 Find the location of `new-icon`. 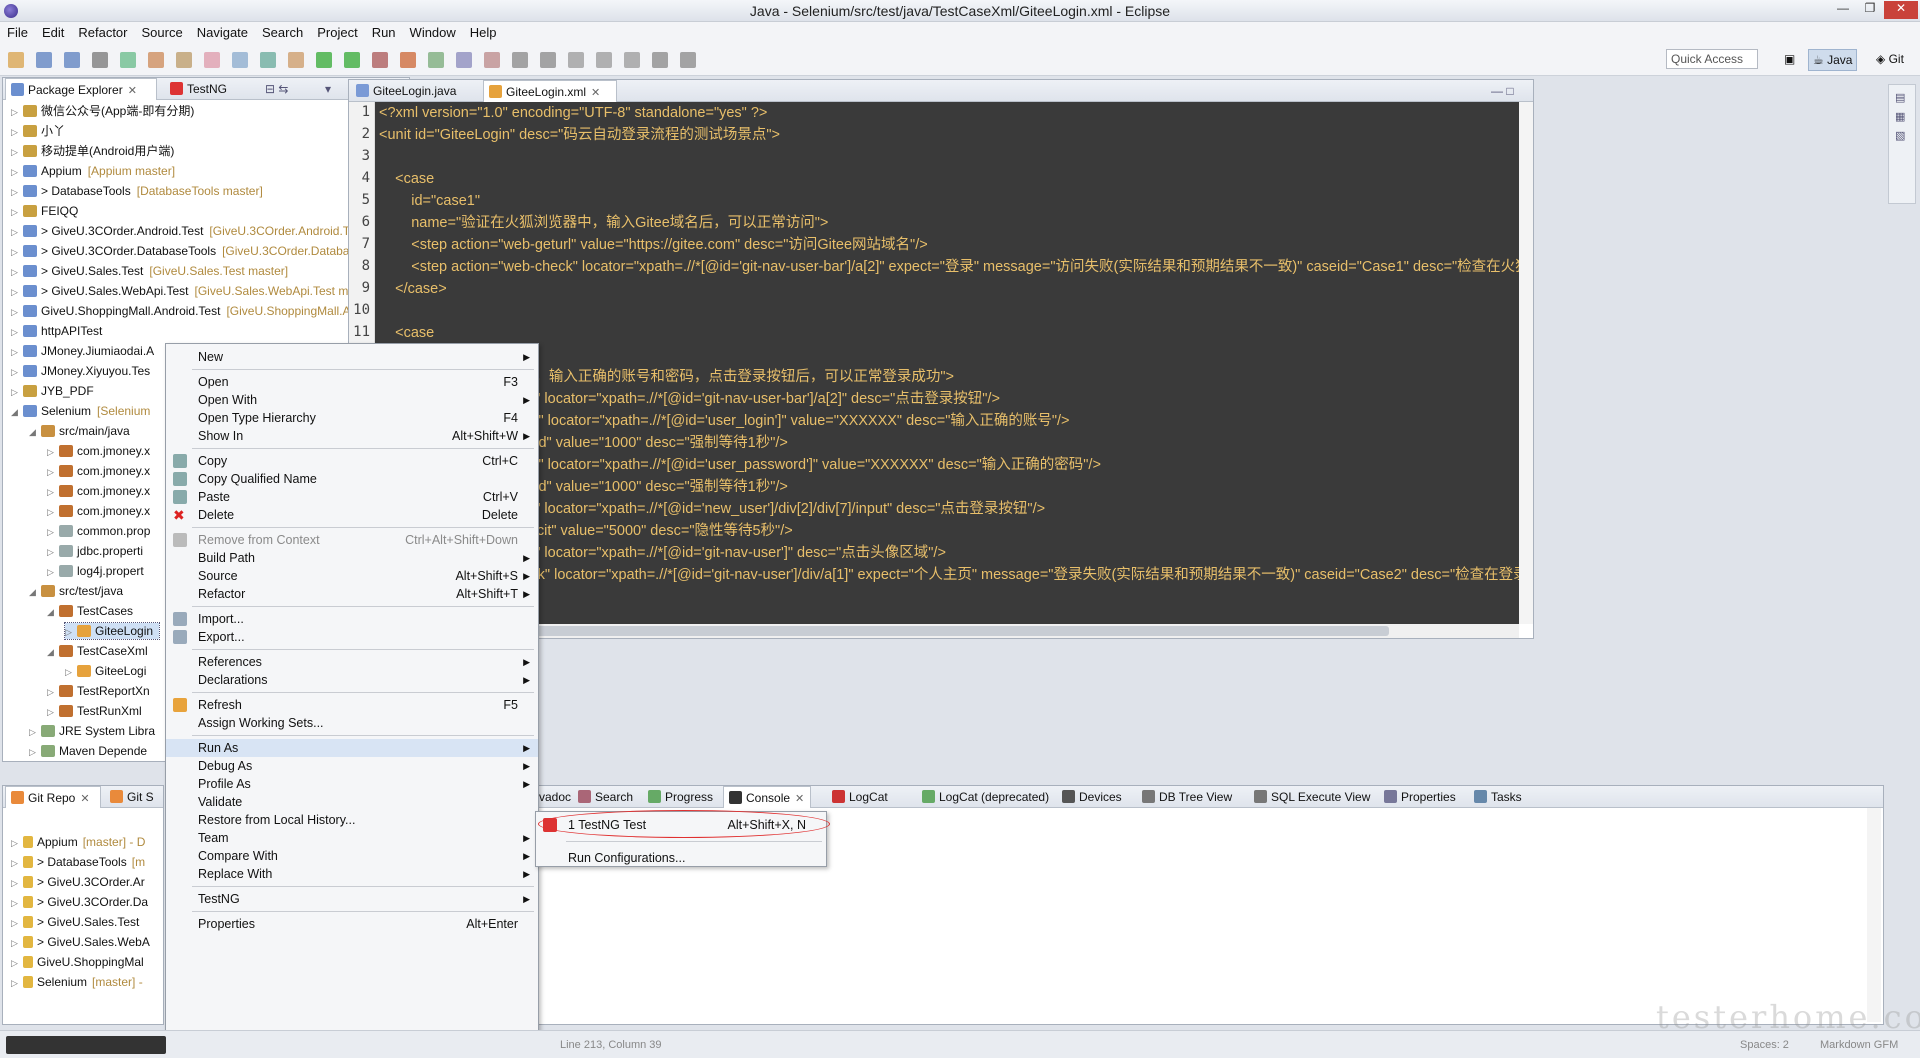

new-icon is located at coordinates (16, 60).